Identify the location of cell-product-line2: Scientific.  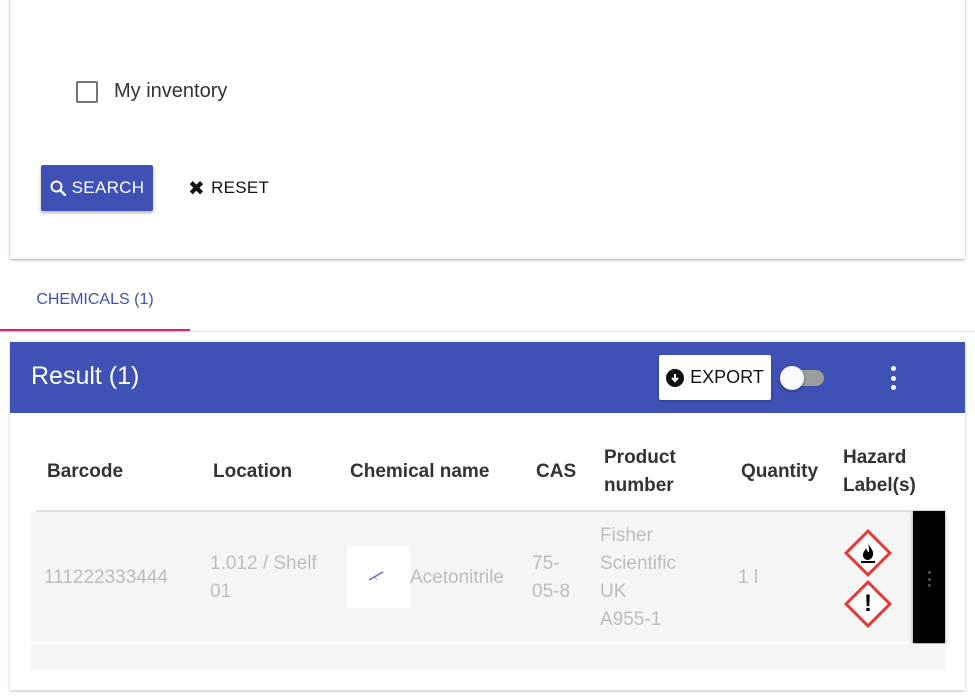
(638, 563).